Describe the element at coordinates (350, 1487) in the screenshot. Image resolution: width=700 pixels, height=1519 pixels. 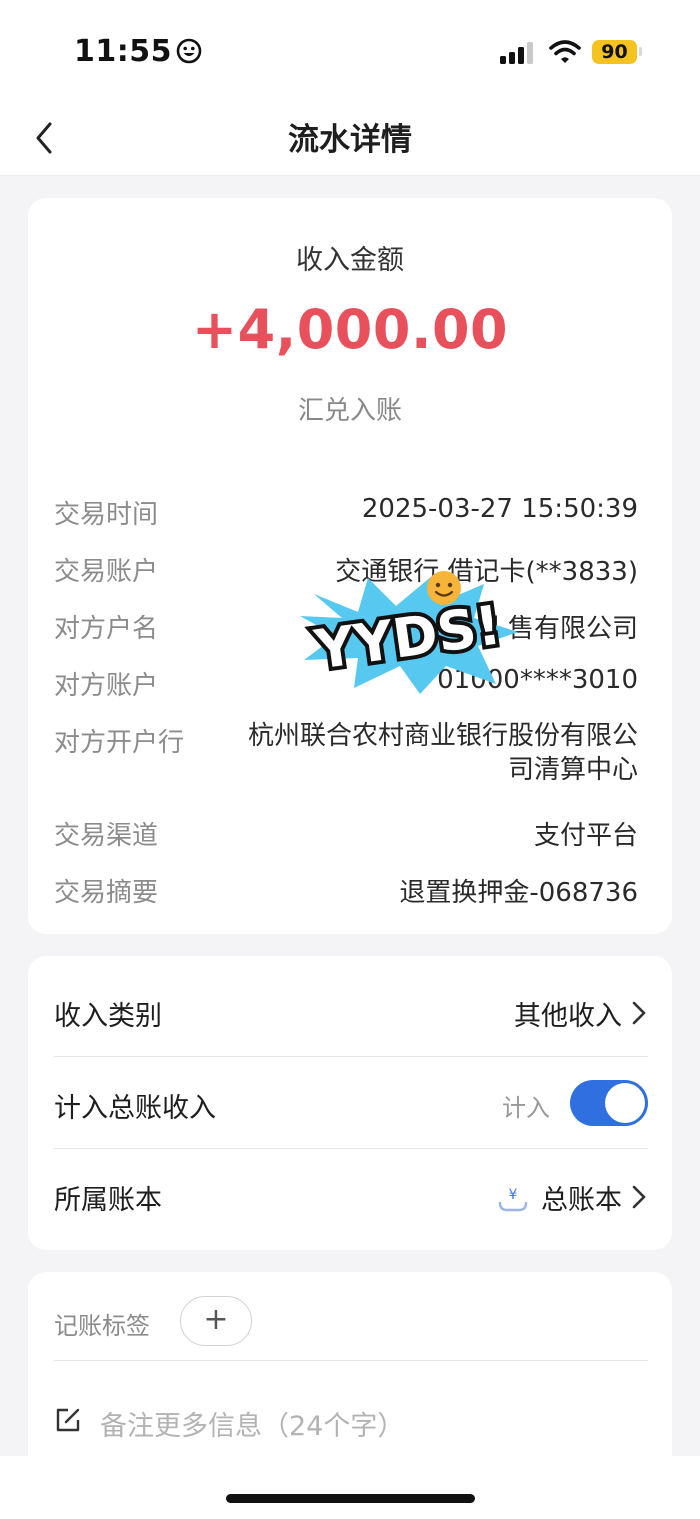
I see `home-bar-area` at that location.